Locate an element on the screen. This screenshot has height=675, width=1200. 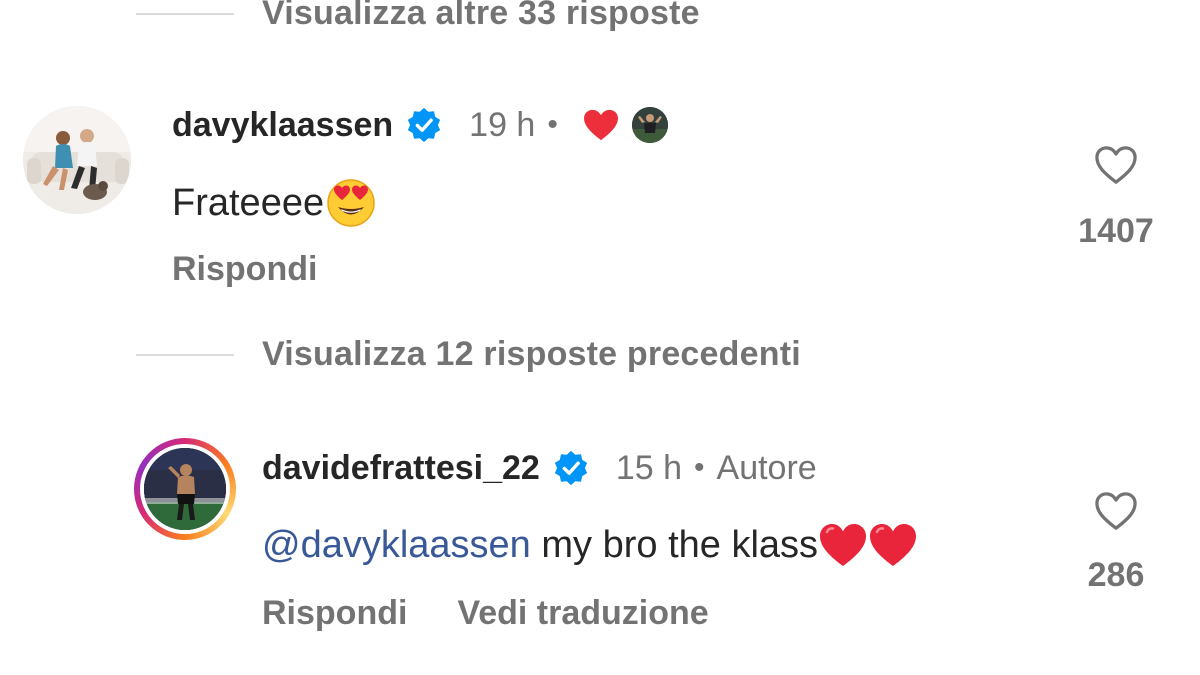
comment-text: my bro the klass is located at coordinates (674, 544).